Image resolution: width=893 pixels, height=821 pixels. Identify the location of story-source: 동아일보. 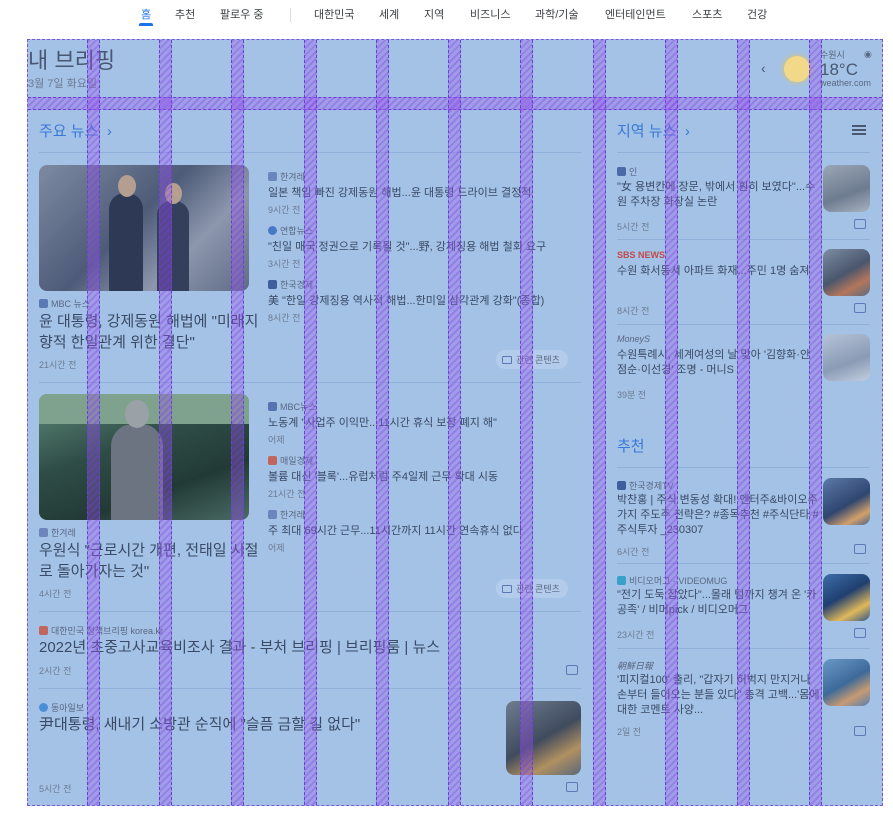
(61, 707).